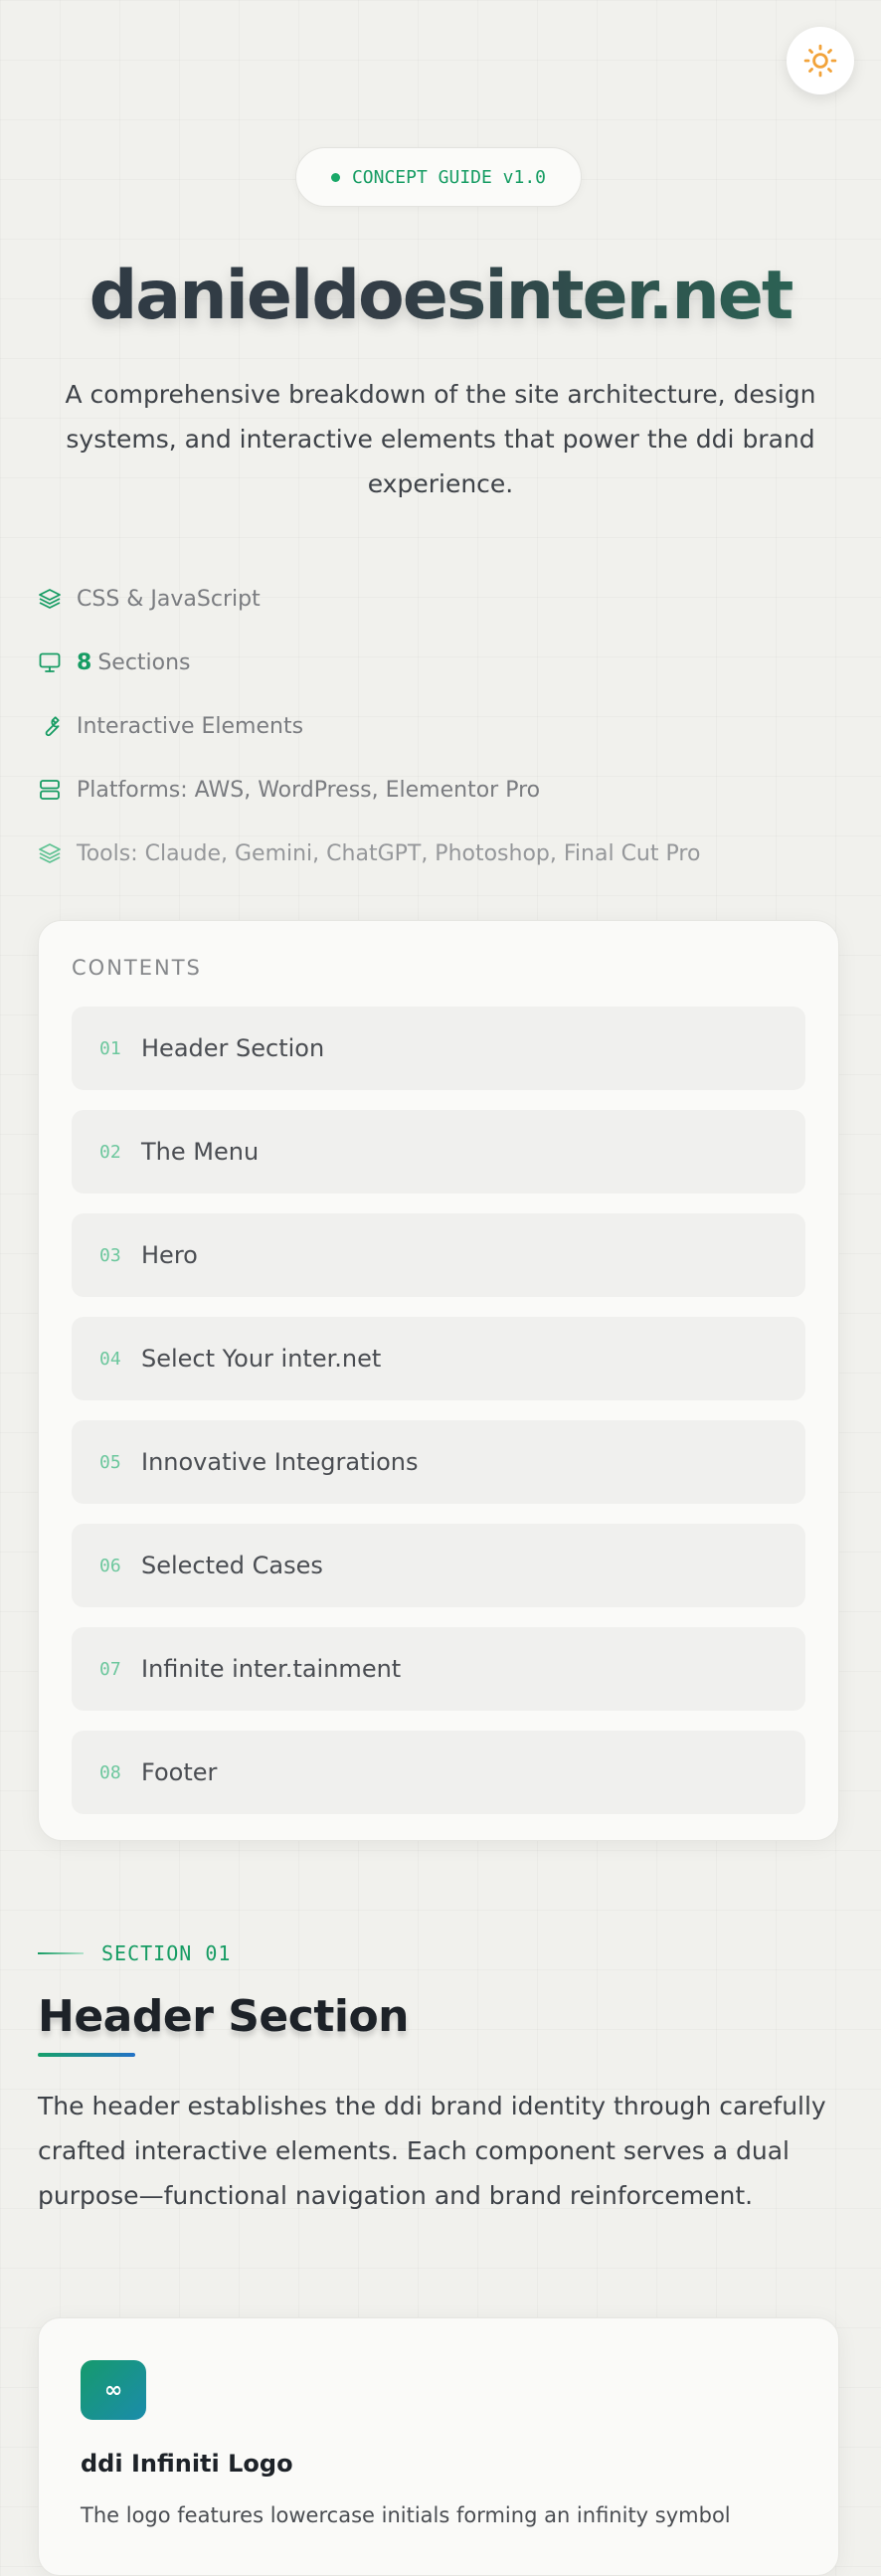 This screenshot has height=2576, width=881. What do you see at coordinates (280, 1462) in the screenshot?
I see `toc-item-label: Innovative Integrations` at bounding box center [280, 1462].